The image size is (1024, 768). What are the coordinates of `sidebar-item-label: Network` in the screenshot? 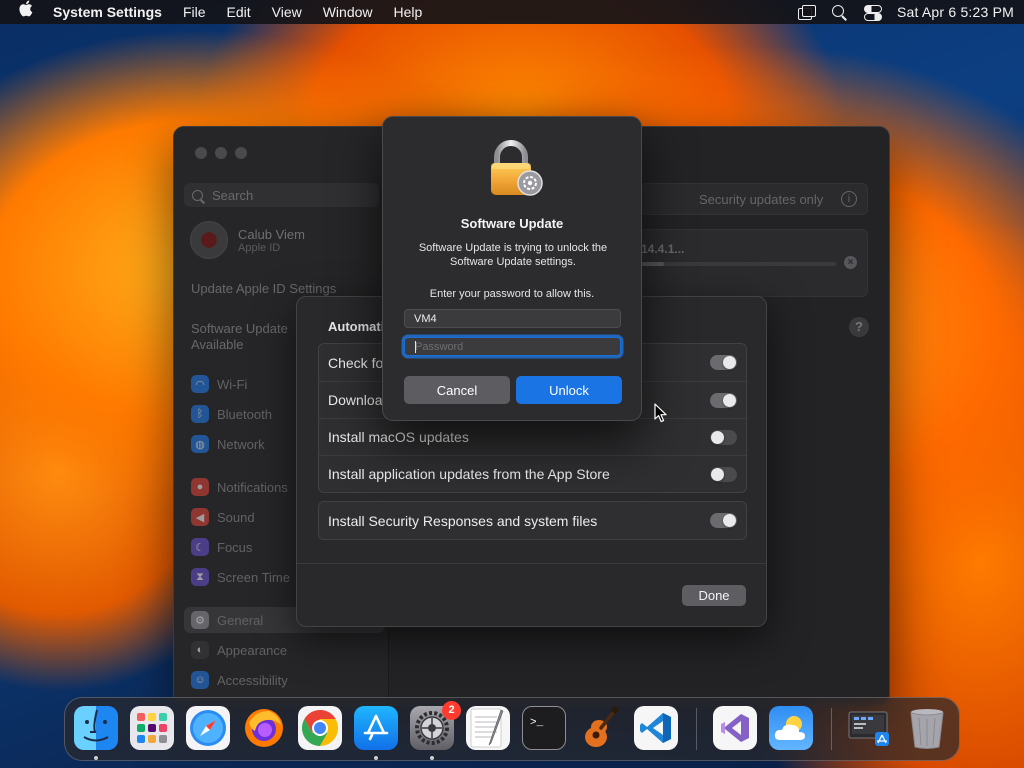 It's located at (241, 444).